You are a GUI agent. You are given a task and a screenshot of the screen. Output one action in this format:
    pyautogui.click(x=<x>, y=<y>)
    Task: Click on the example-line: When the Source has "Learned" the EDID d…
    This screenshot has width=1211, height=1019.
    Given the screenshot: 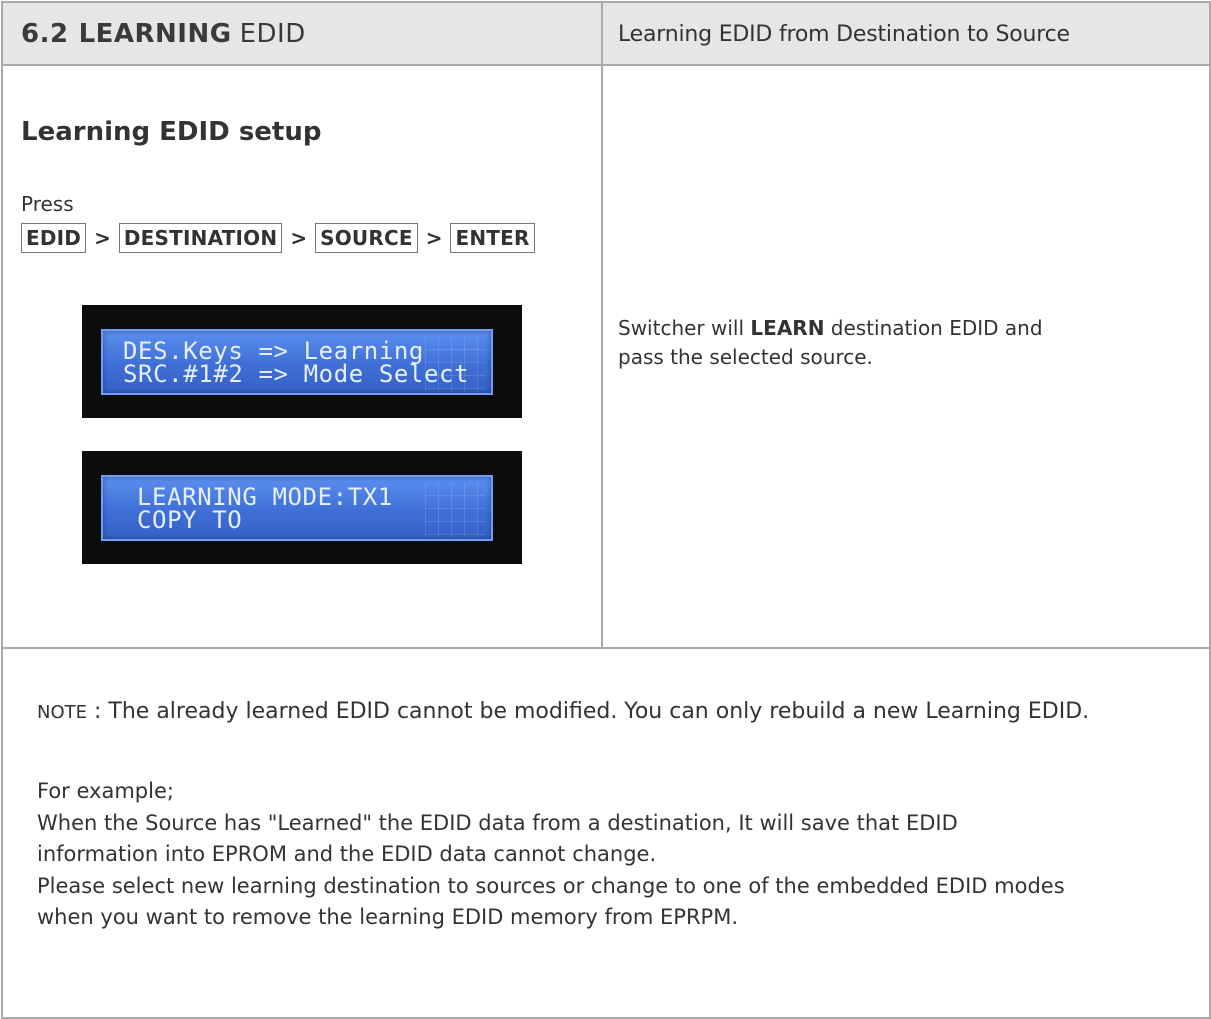 What is the action you would take?
    pyautogui.click(x=497, y=822)
    